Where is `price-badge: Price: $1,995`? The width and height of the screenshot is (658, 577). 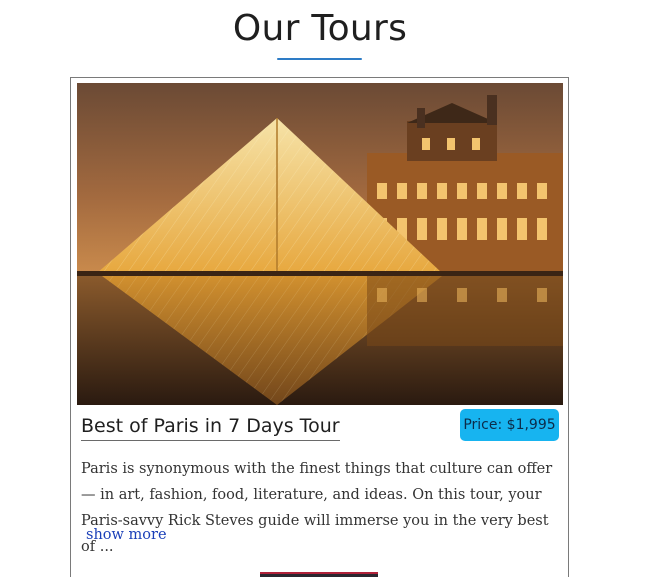 price-badge: Price: $1,995 is located at coordinates (509, 425).